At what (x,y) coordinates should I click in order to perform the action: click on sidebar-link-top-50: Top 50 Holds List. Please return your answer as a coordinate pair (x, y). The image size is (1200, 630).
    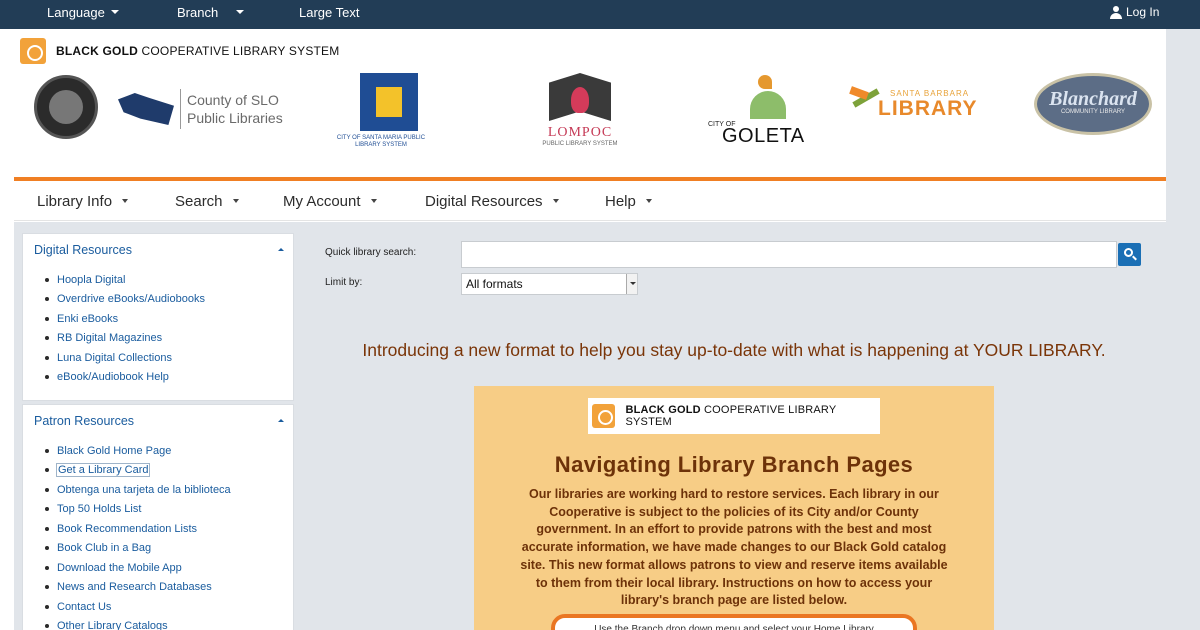
    Looking at the image, I should click on (99, 509).